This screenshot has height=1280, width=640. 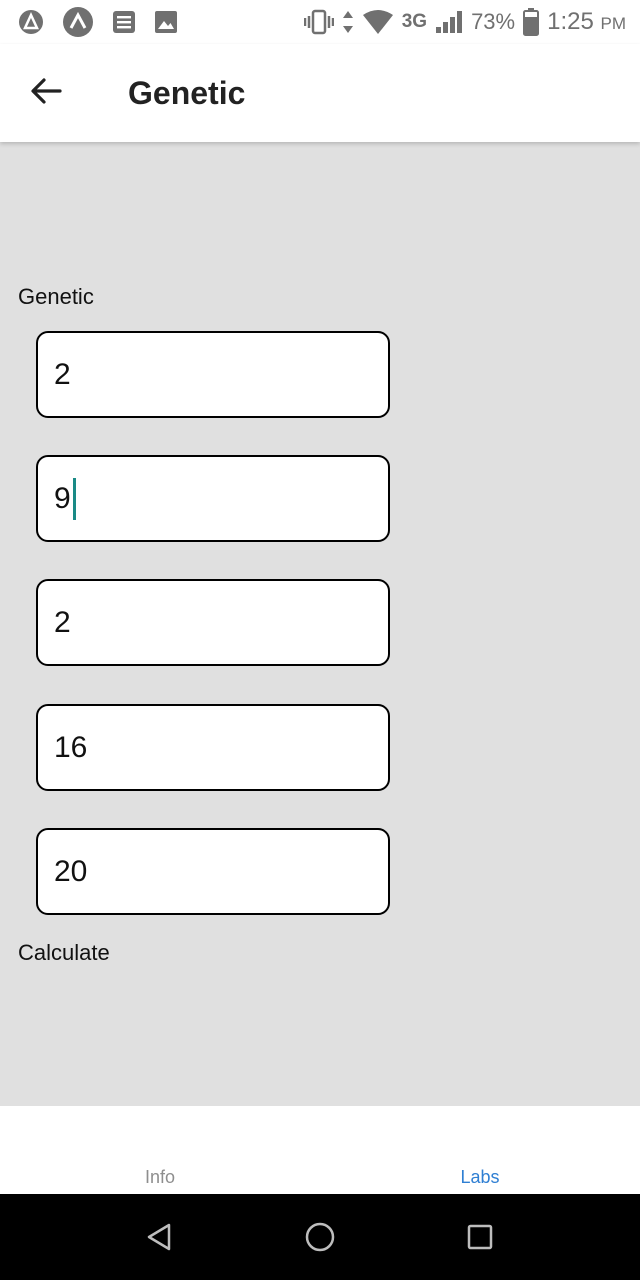 I want to click on page-title: Genetic, so click(x=187, y=92).